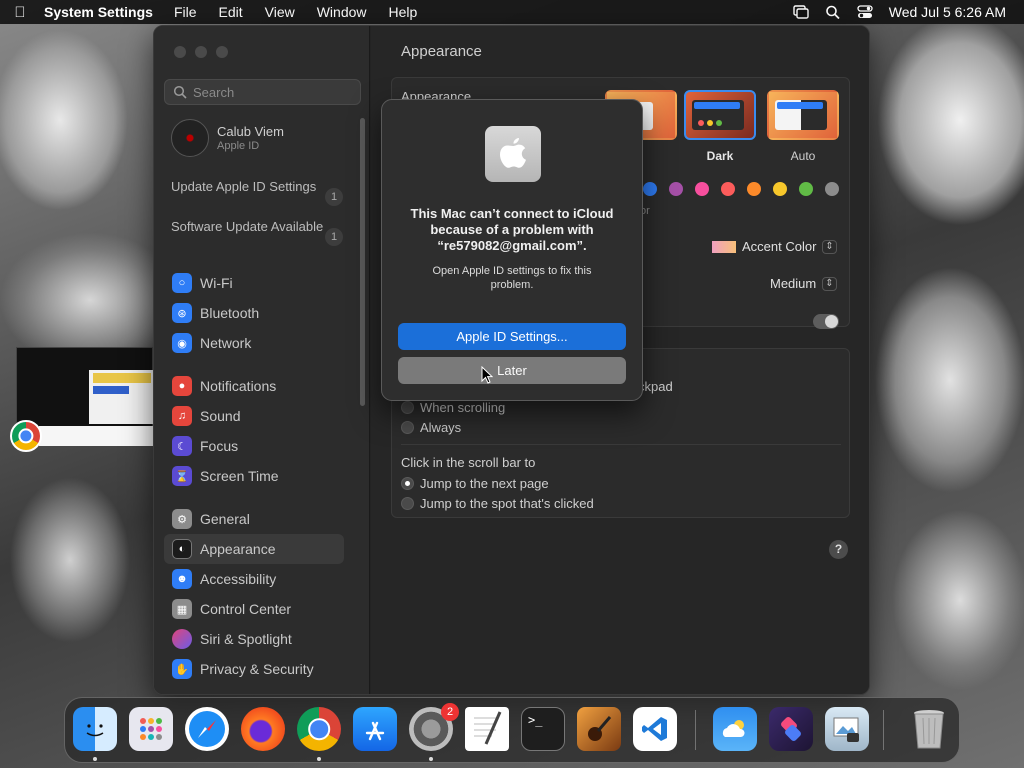 Image resolution: width=1024 pixels, height=768 pixels. Describe the element at coordinates (487, 375) in the screenshot. I see `mouse-cursor-icon` at that location.